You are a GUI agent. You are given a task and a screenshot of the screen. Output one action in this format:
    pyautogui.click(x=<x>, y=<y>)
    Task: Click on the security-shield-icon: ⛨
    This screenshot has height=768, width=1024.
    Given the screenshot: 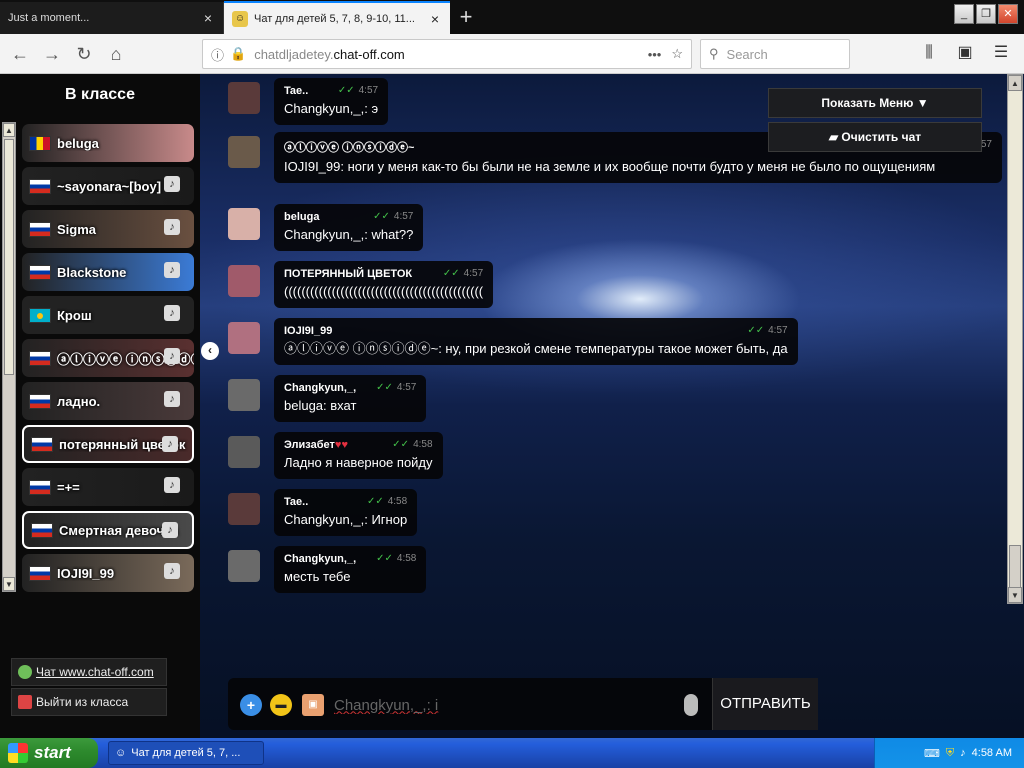 What is the action you would take?
    pyautogui.click(x=950, y=753)
    